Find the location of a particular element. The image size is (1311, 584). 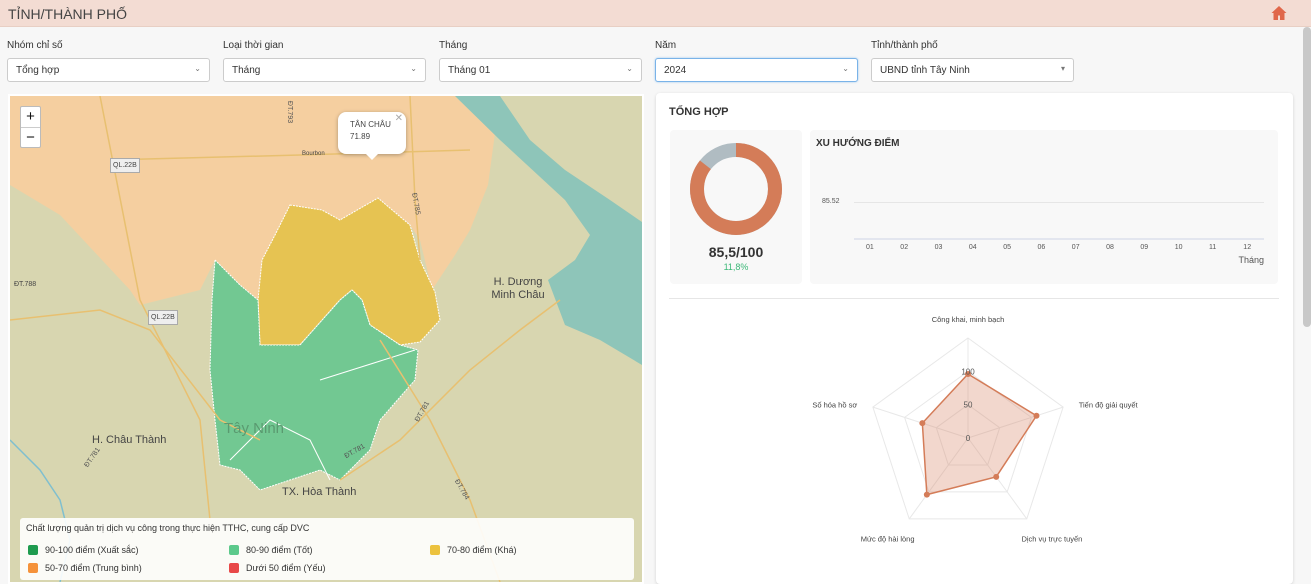

trend-y-tick: 85.52 is located at coordinates (831, 201).